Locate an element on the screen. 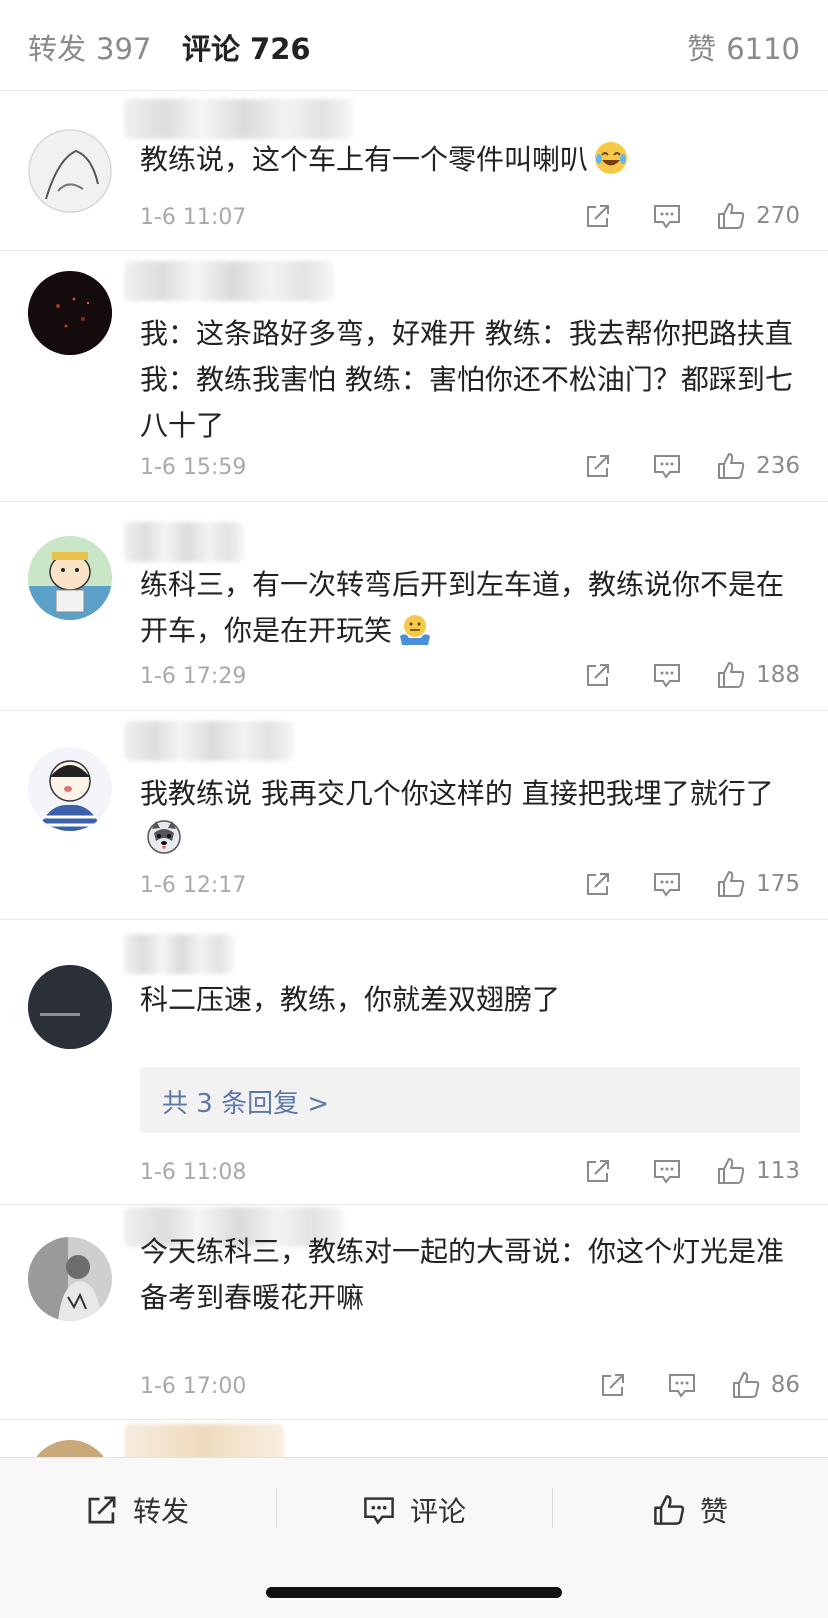 This screenshot has width=828, height=1618. like-count: 270 is located at coordinates (778, 216).